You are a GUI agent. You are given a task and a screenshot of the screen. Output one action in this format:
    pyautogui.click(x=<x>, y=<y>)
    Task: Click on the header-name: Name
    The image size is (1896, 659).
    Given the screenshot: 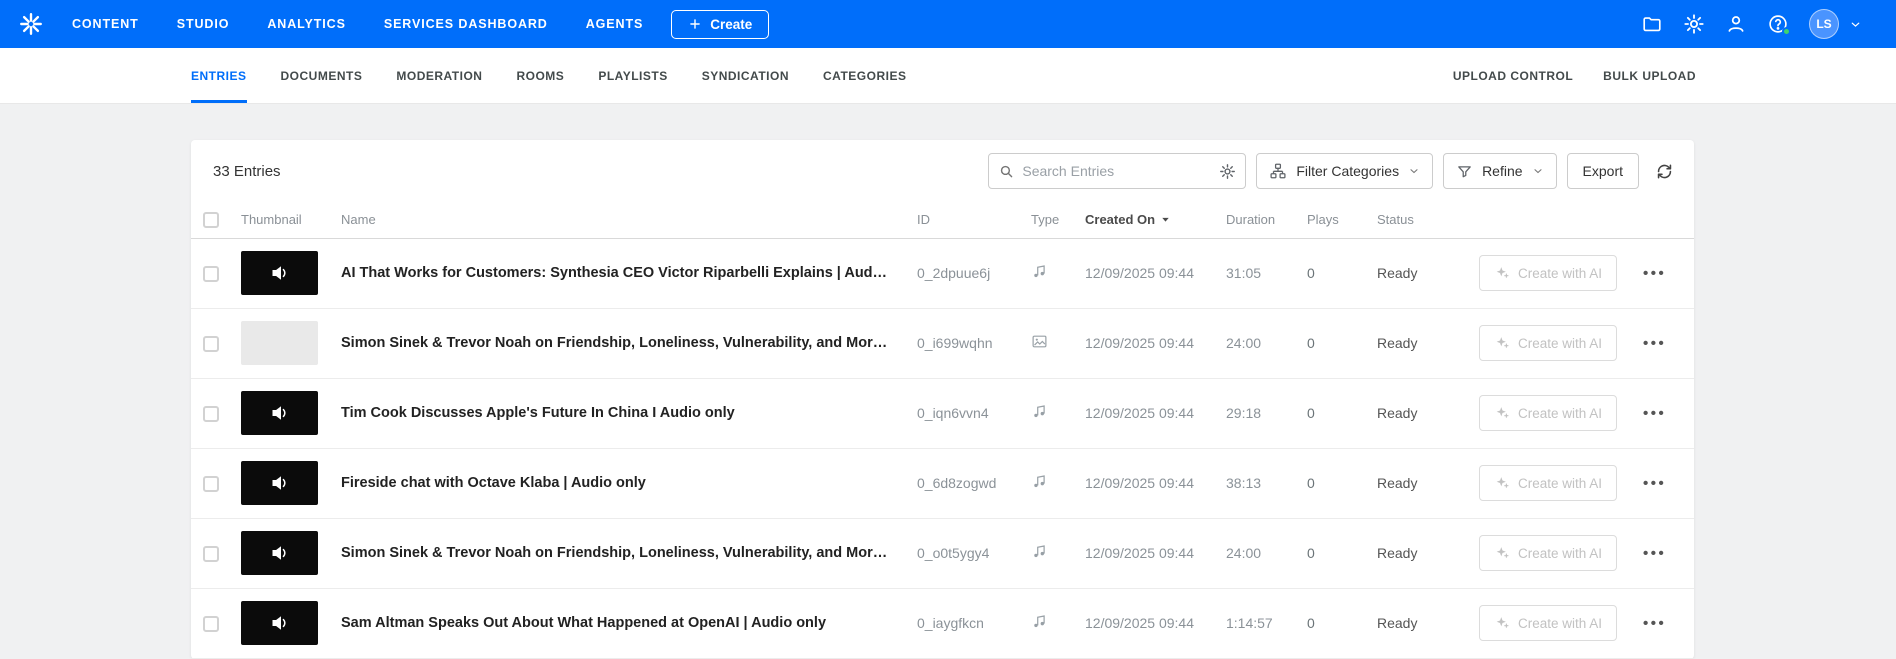 What is the action you would take?
    pyautogui.click(x=619, y=220)
    